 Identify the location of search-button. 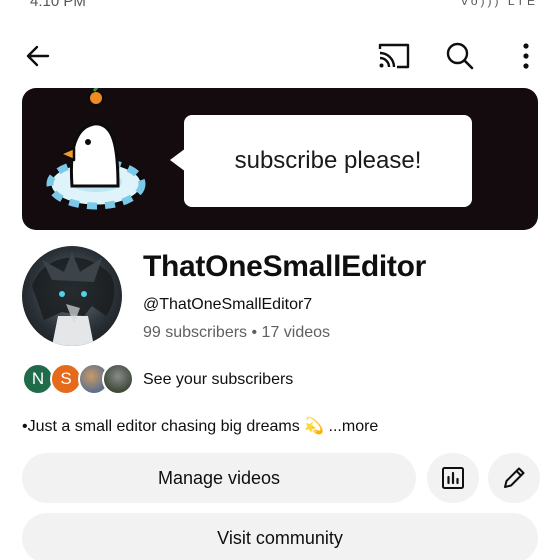
(460, 56).